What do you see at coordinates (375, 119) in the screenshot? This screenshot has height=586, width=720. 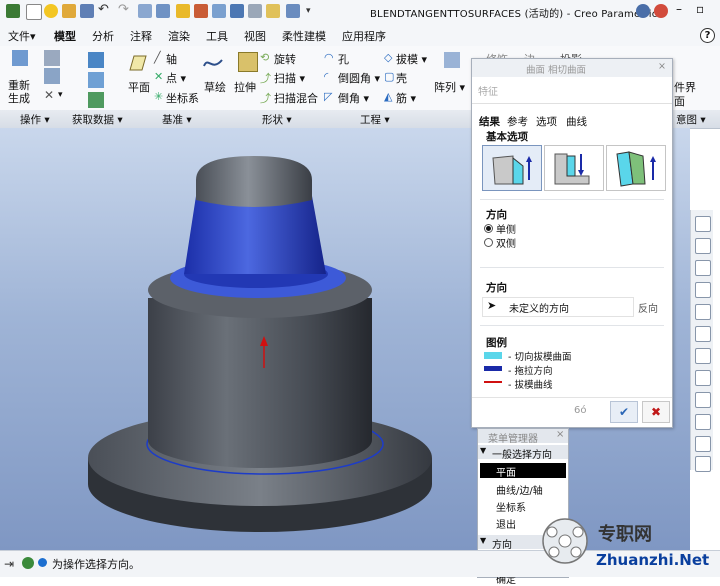 I see `group-engineering: 工程 ▾` at bounding box center [375, 119].